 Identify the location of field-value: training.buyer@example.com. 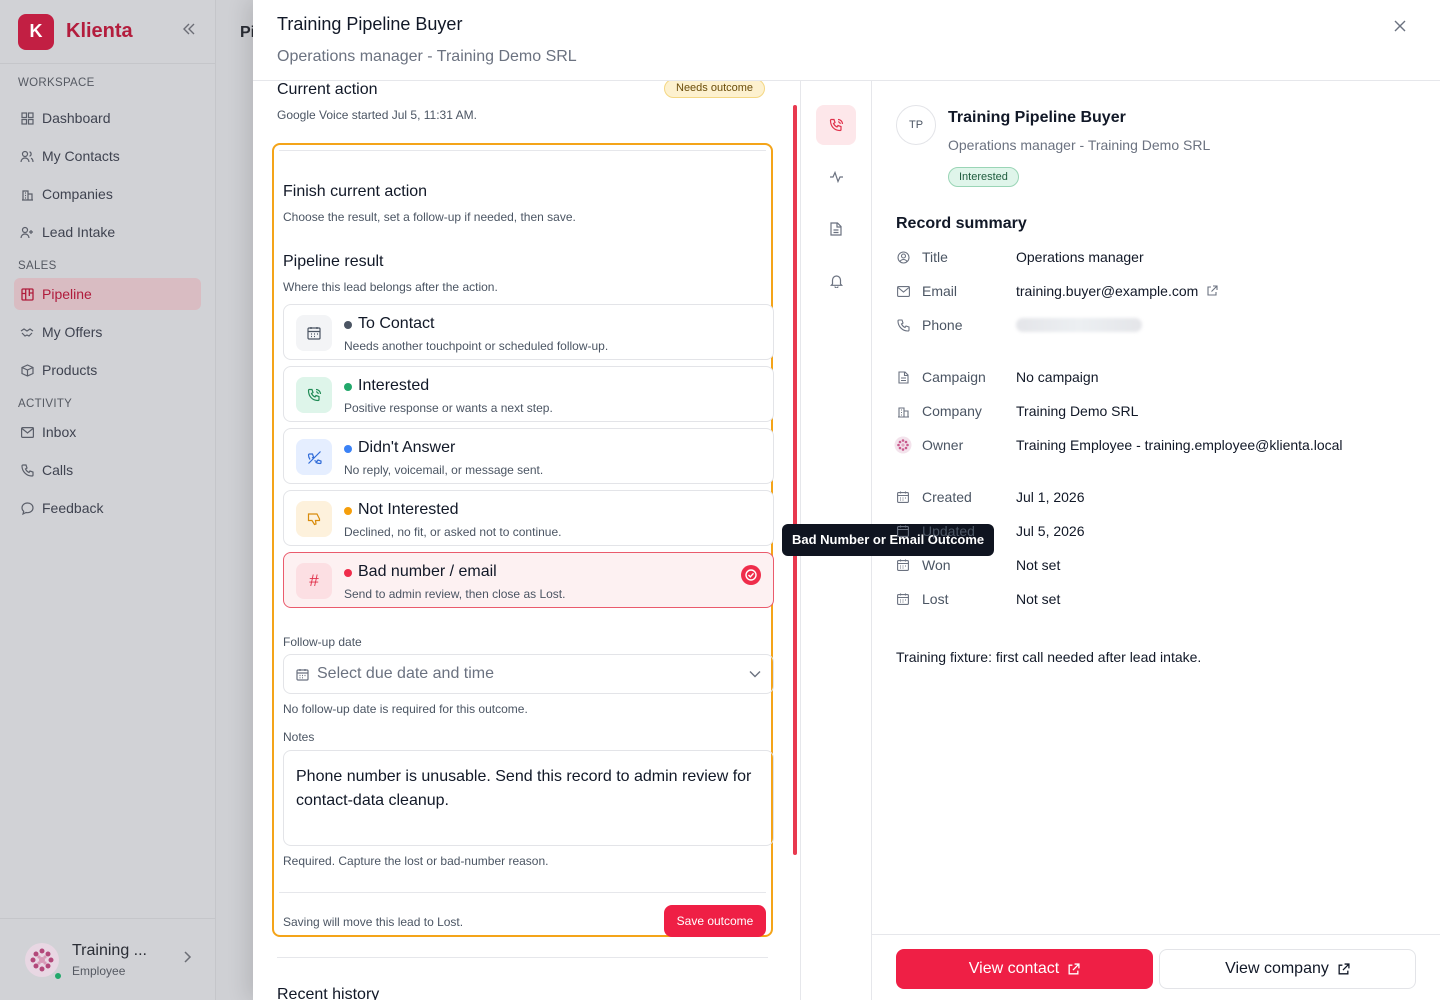
(1117, 291).